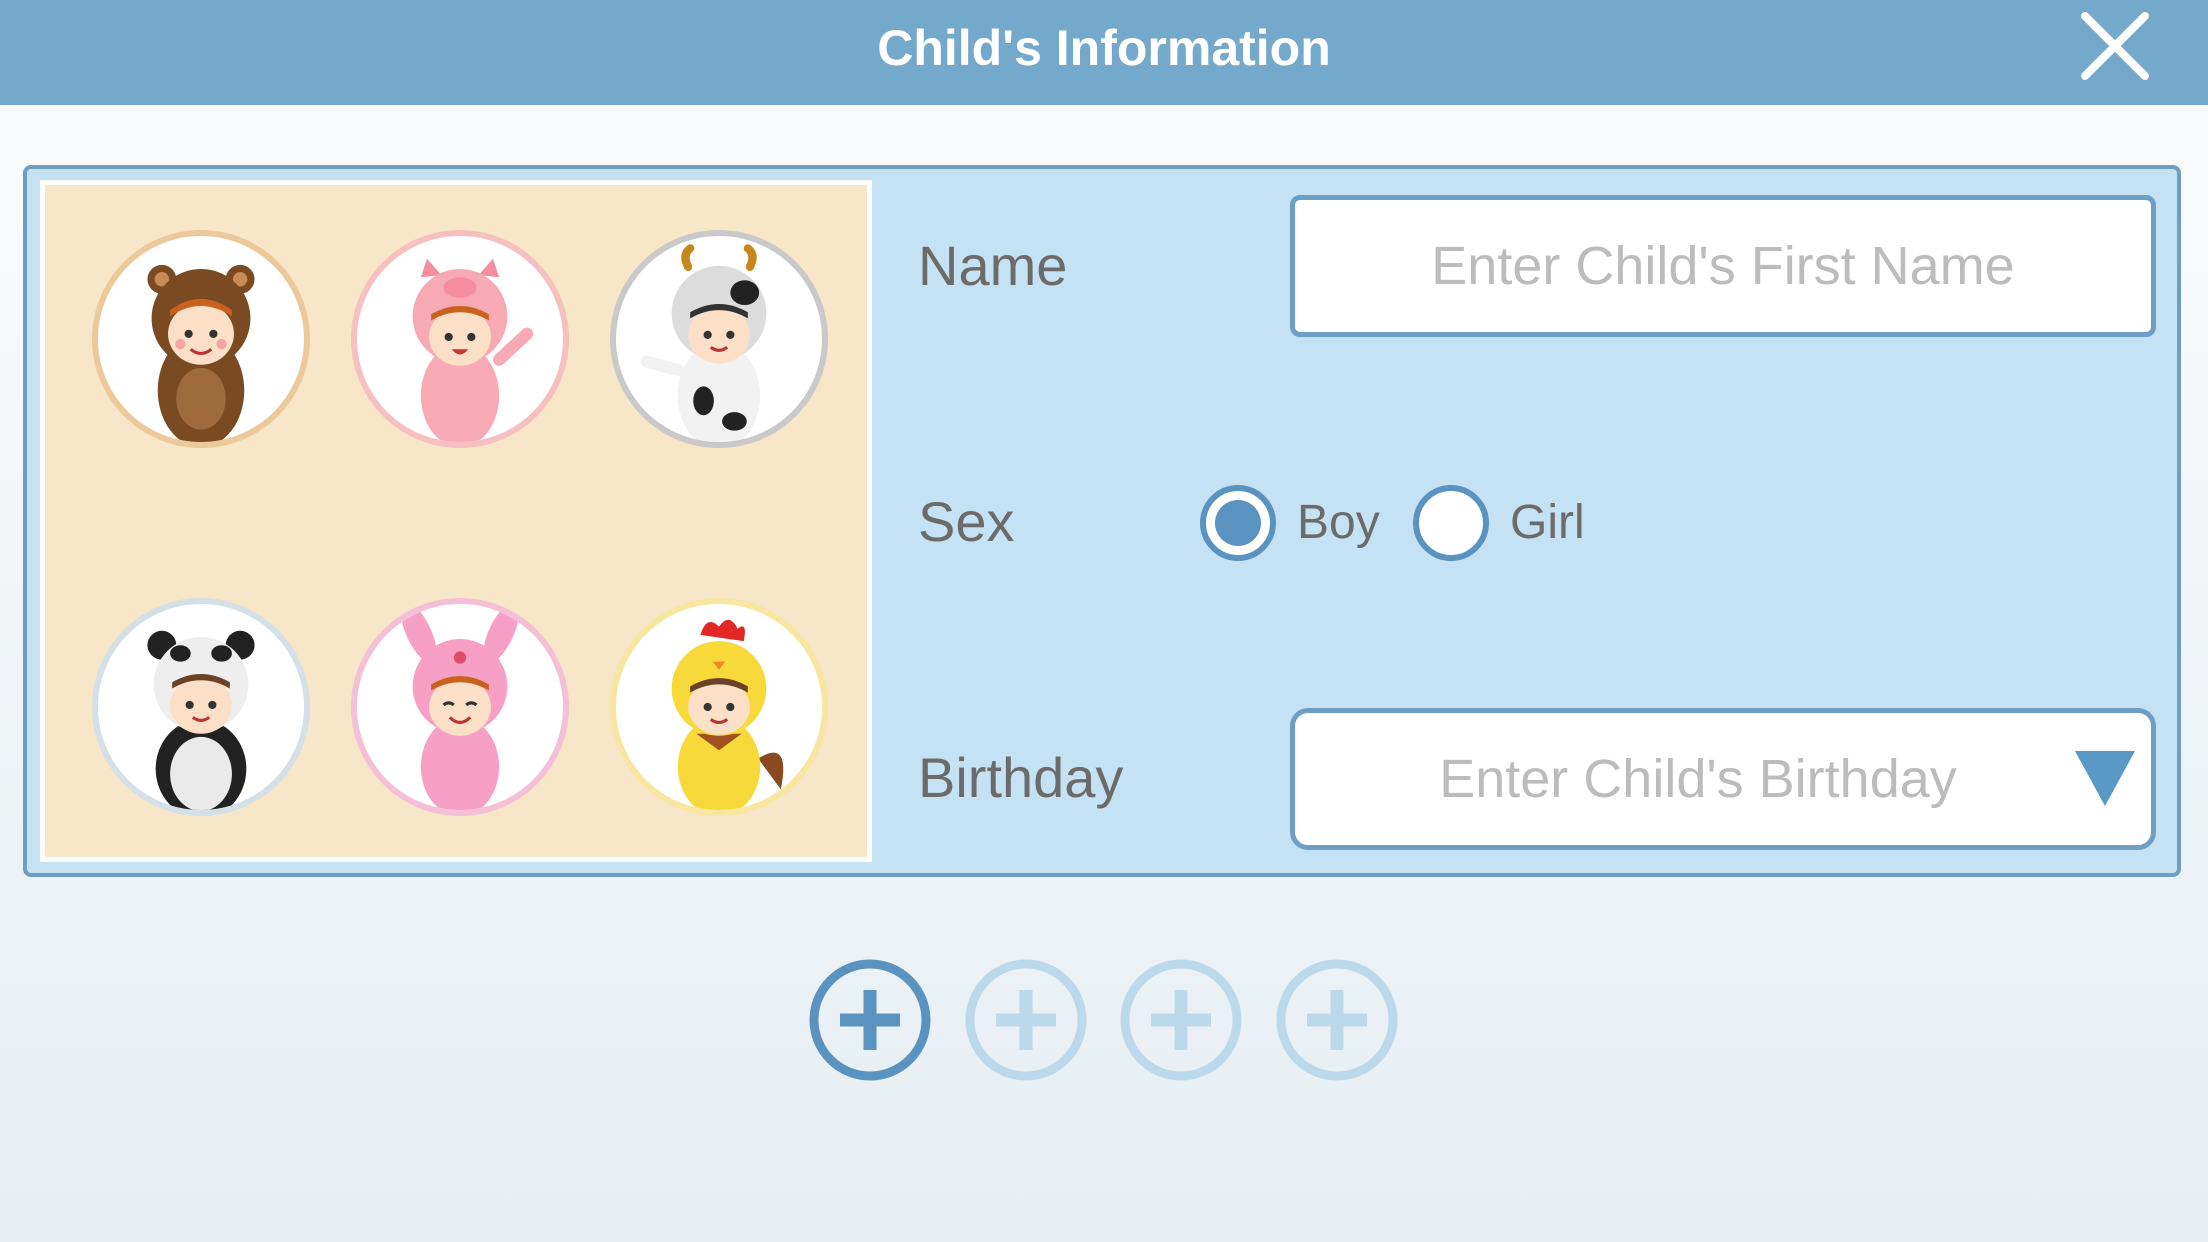 This screenshot has height=1242, width=2208. I want to click on pig-costume-avatar-icon, so click(473, 350).